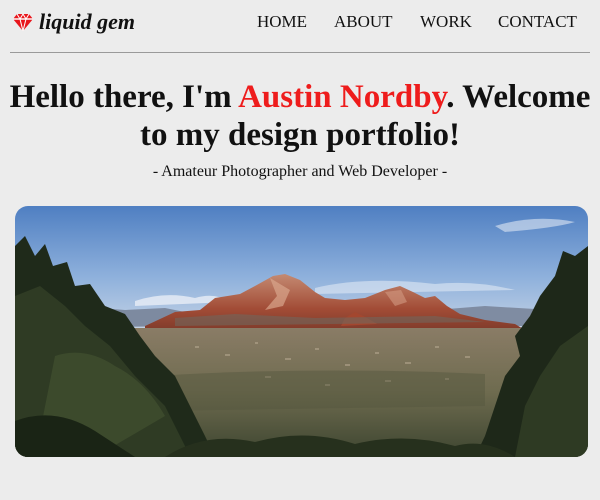 The image size is (600, 500). Describe the element at coordinates (363, 22) in the screenshot. I see `nav-about-link: ABOUT` at that location.